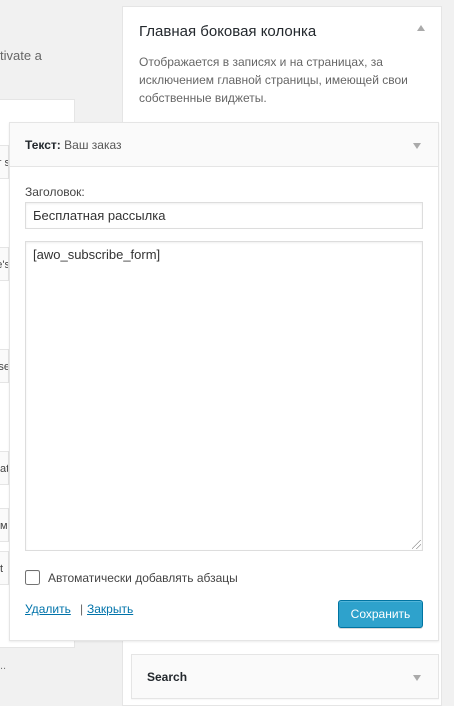  Describe the element at coordinates (21, 55) in the screenshot. I see `background-text-fragment: tivate a` at that location.